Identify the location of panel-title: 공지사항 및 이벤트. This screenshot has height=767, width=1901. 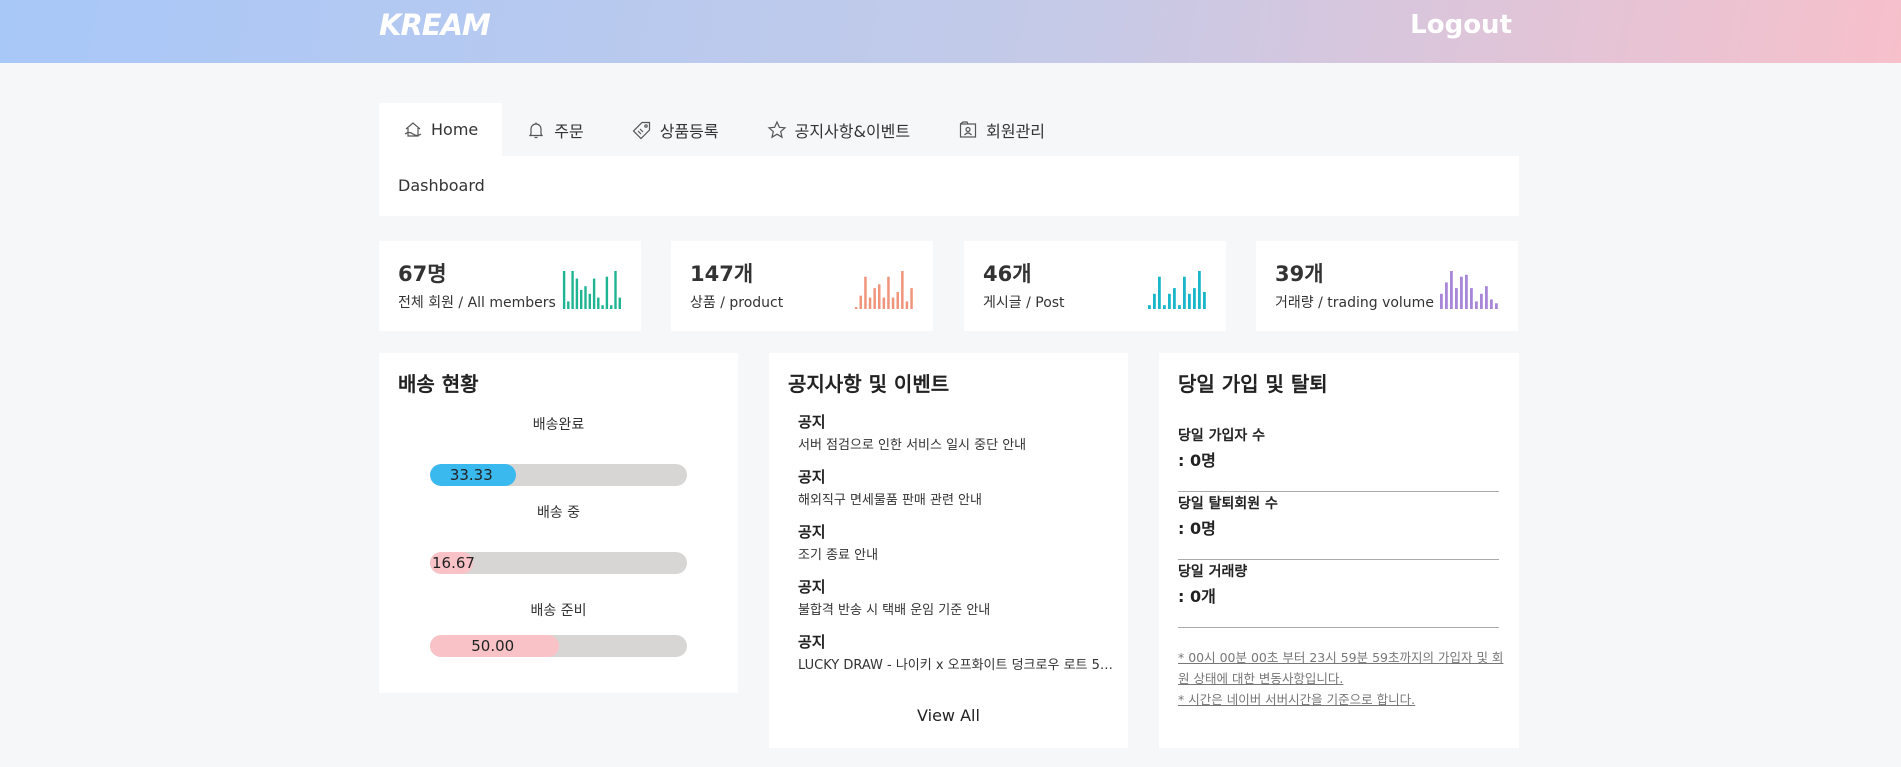
(869, 384).